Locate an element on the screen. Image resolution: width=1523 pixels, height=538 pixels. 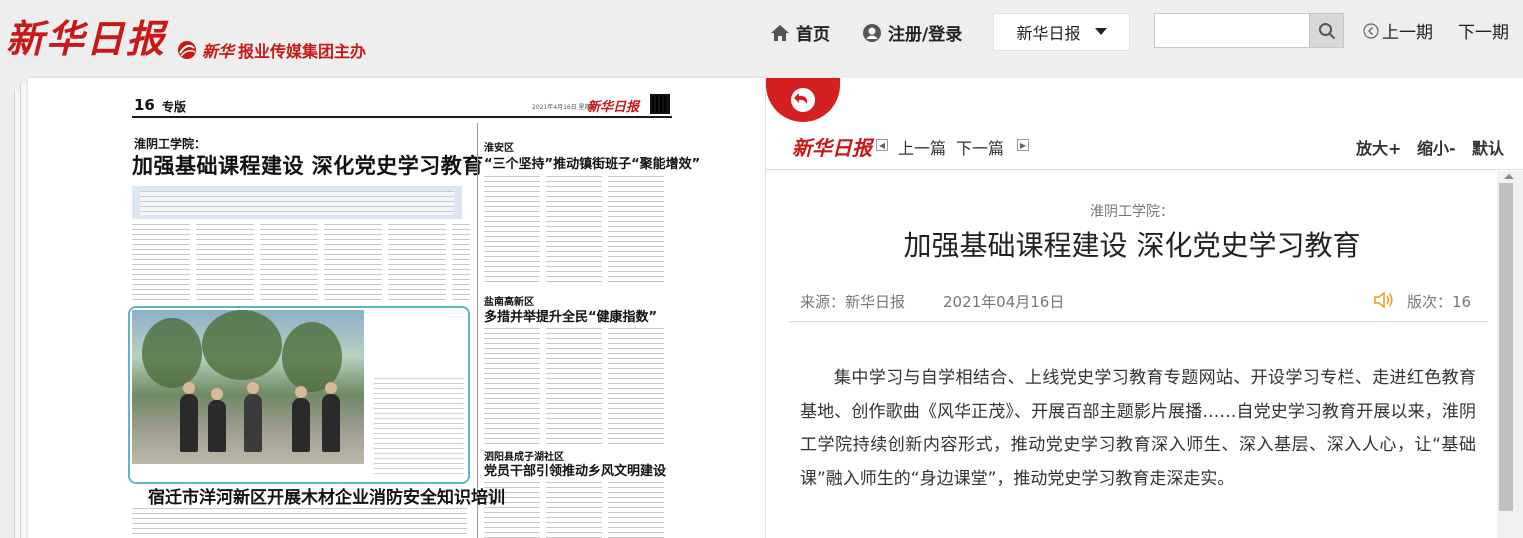
page-header: 16 专版 2021年4月16日 星期五 新华日报 is located at coordinates (402, 106).